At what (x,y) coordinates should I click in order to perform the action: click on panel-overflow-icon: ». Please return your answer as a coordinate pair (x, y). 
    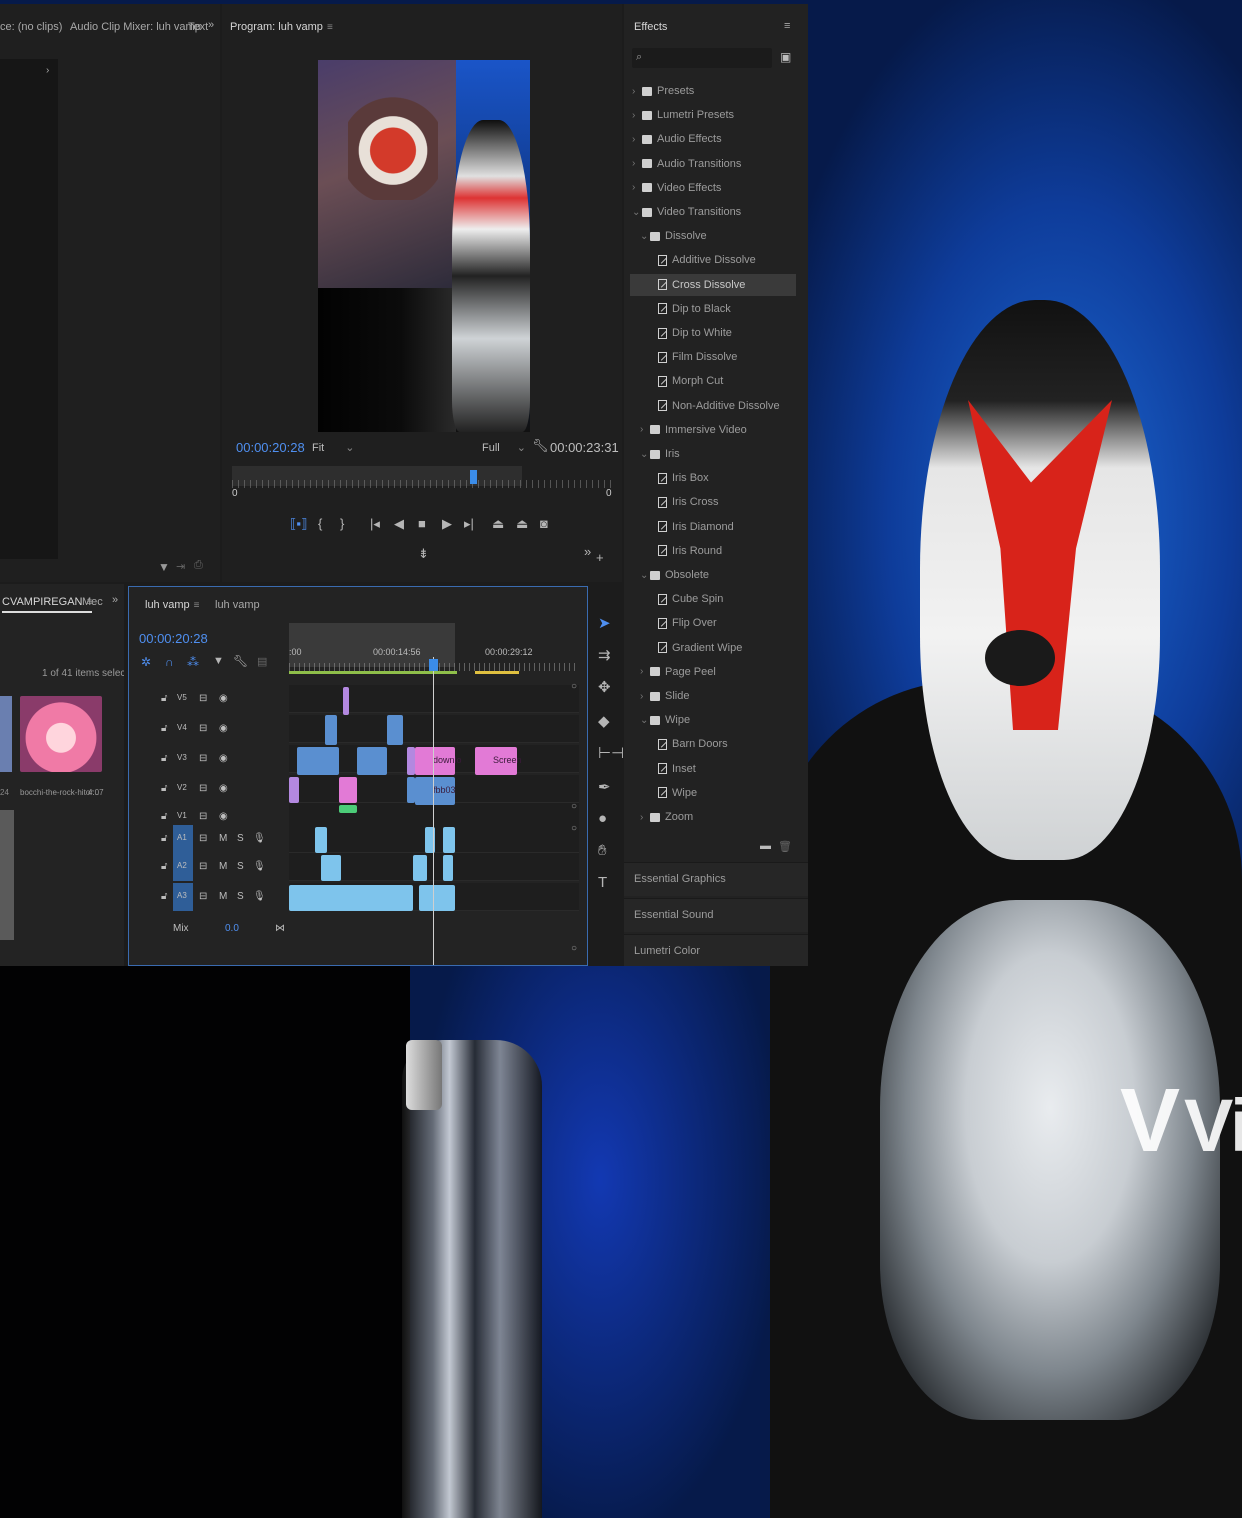
    Looking at the image, I should click on (211, 25).